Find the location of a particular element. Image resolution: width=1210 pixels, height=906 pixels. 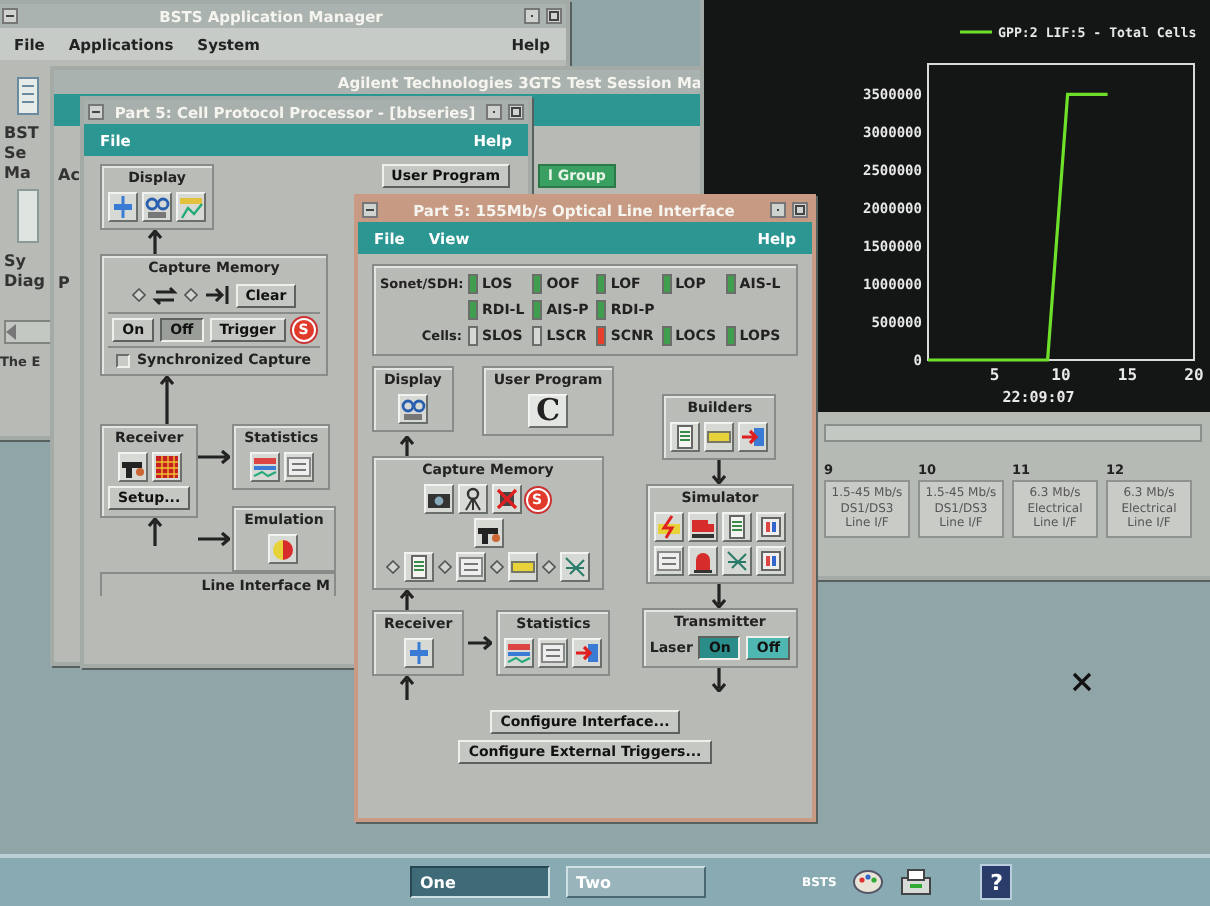

arrow-to-bar-icon is located at coordinates (216, 295).